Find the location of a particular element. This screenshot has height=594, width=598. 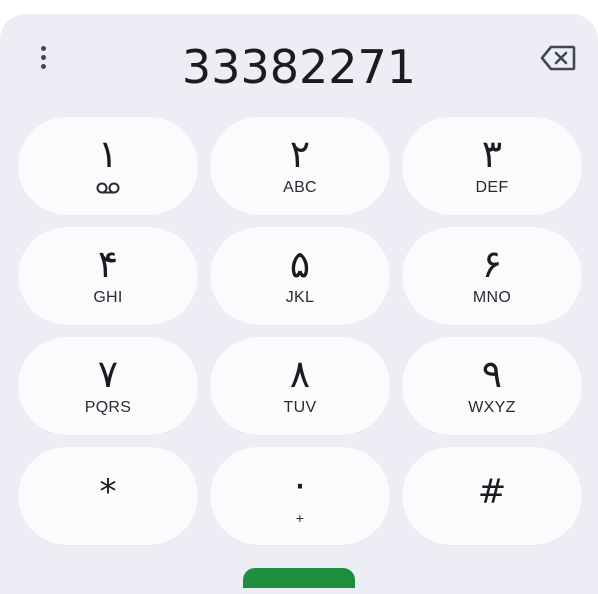

key-0: ۰ + is located at coordinates (300, 496).